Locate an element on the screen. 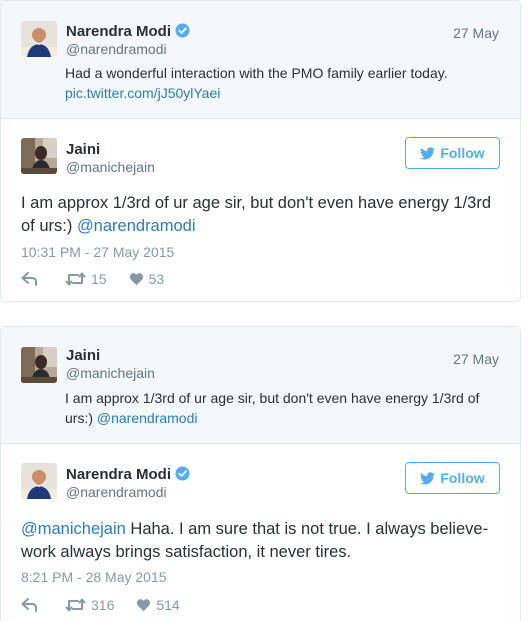  retweet-button: 15 is located at coordinates (86, 279).